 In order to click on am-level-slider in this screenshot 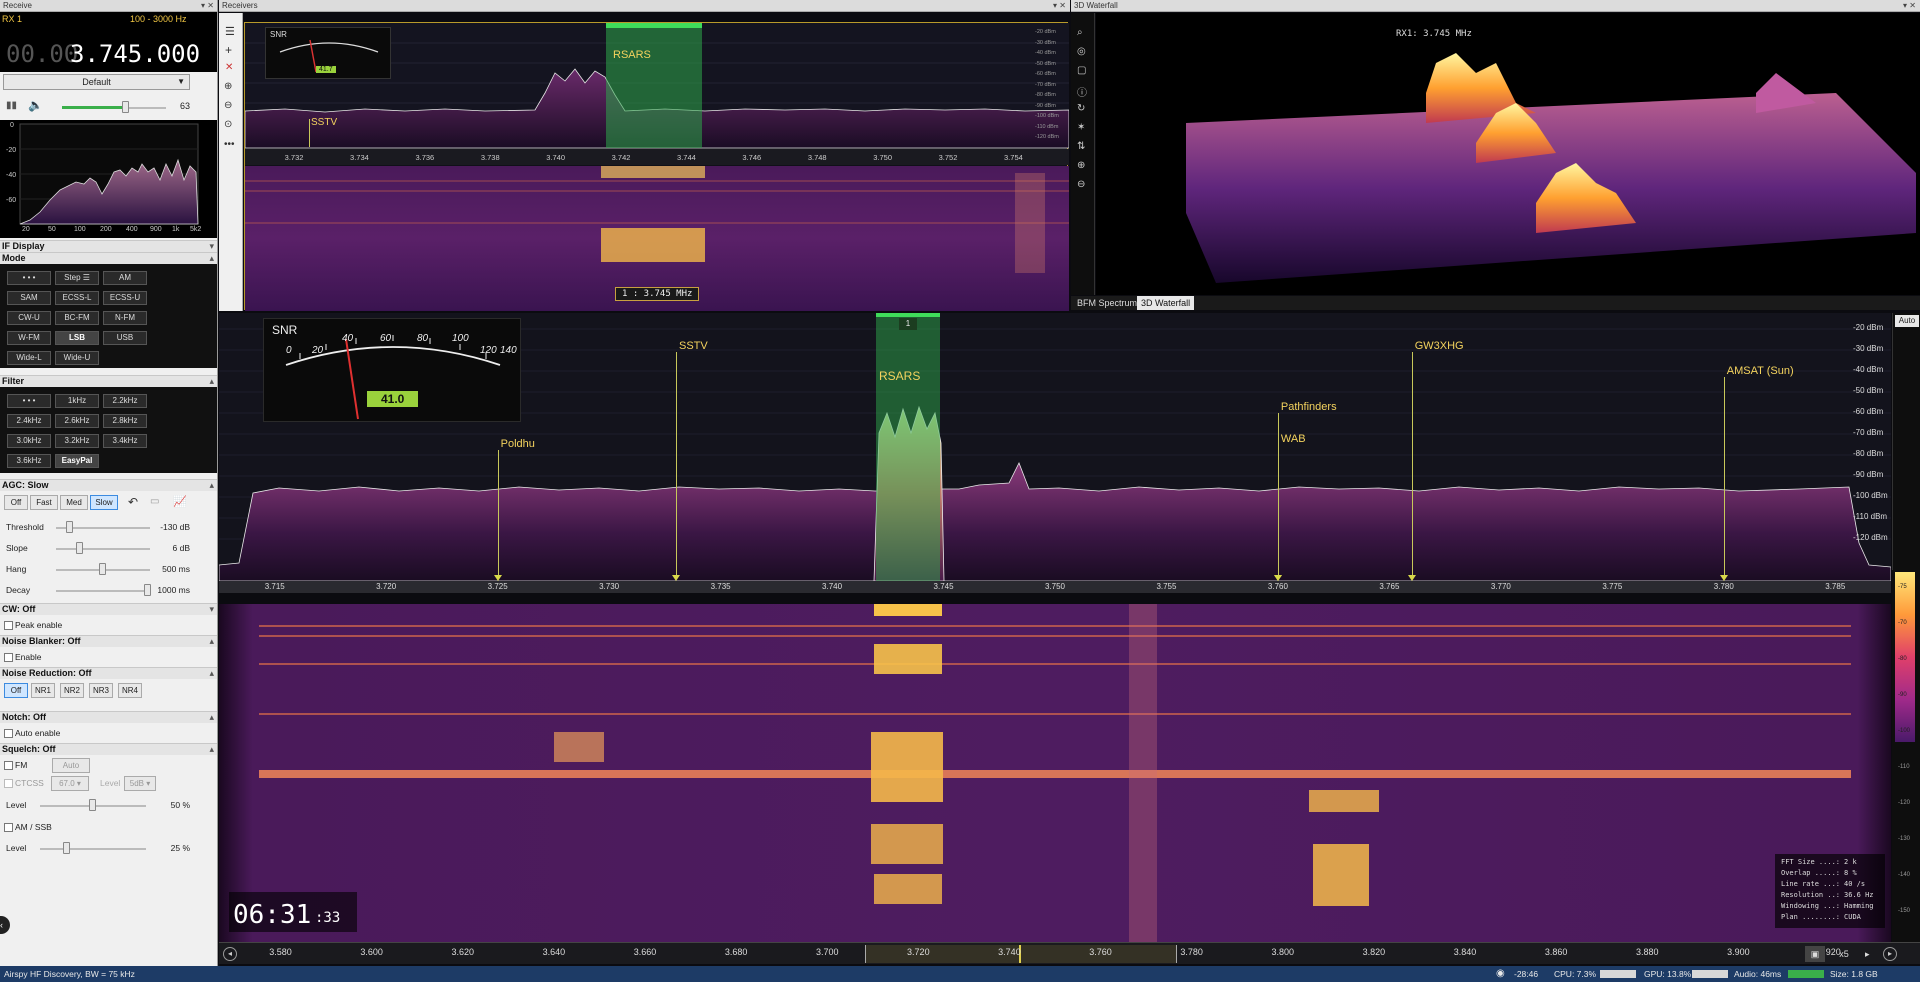, I will do `click(93, 849)`.